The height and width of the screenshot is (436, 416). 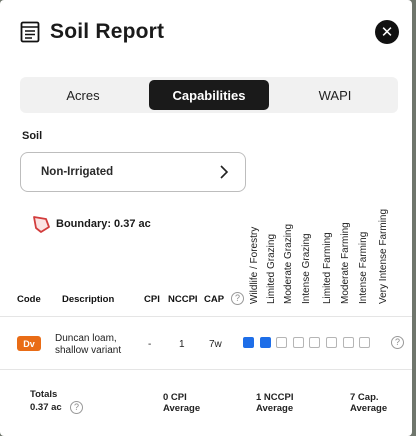 What do you see at coordinates (306, 268) in the screenshot?
I see `cap-header-intense-grazing: Intense Grazing` at bounding box center [306, 268].